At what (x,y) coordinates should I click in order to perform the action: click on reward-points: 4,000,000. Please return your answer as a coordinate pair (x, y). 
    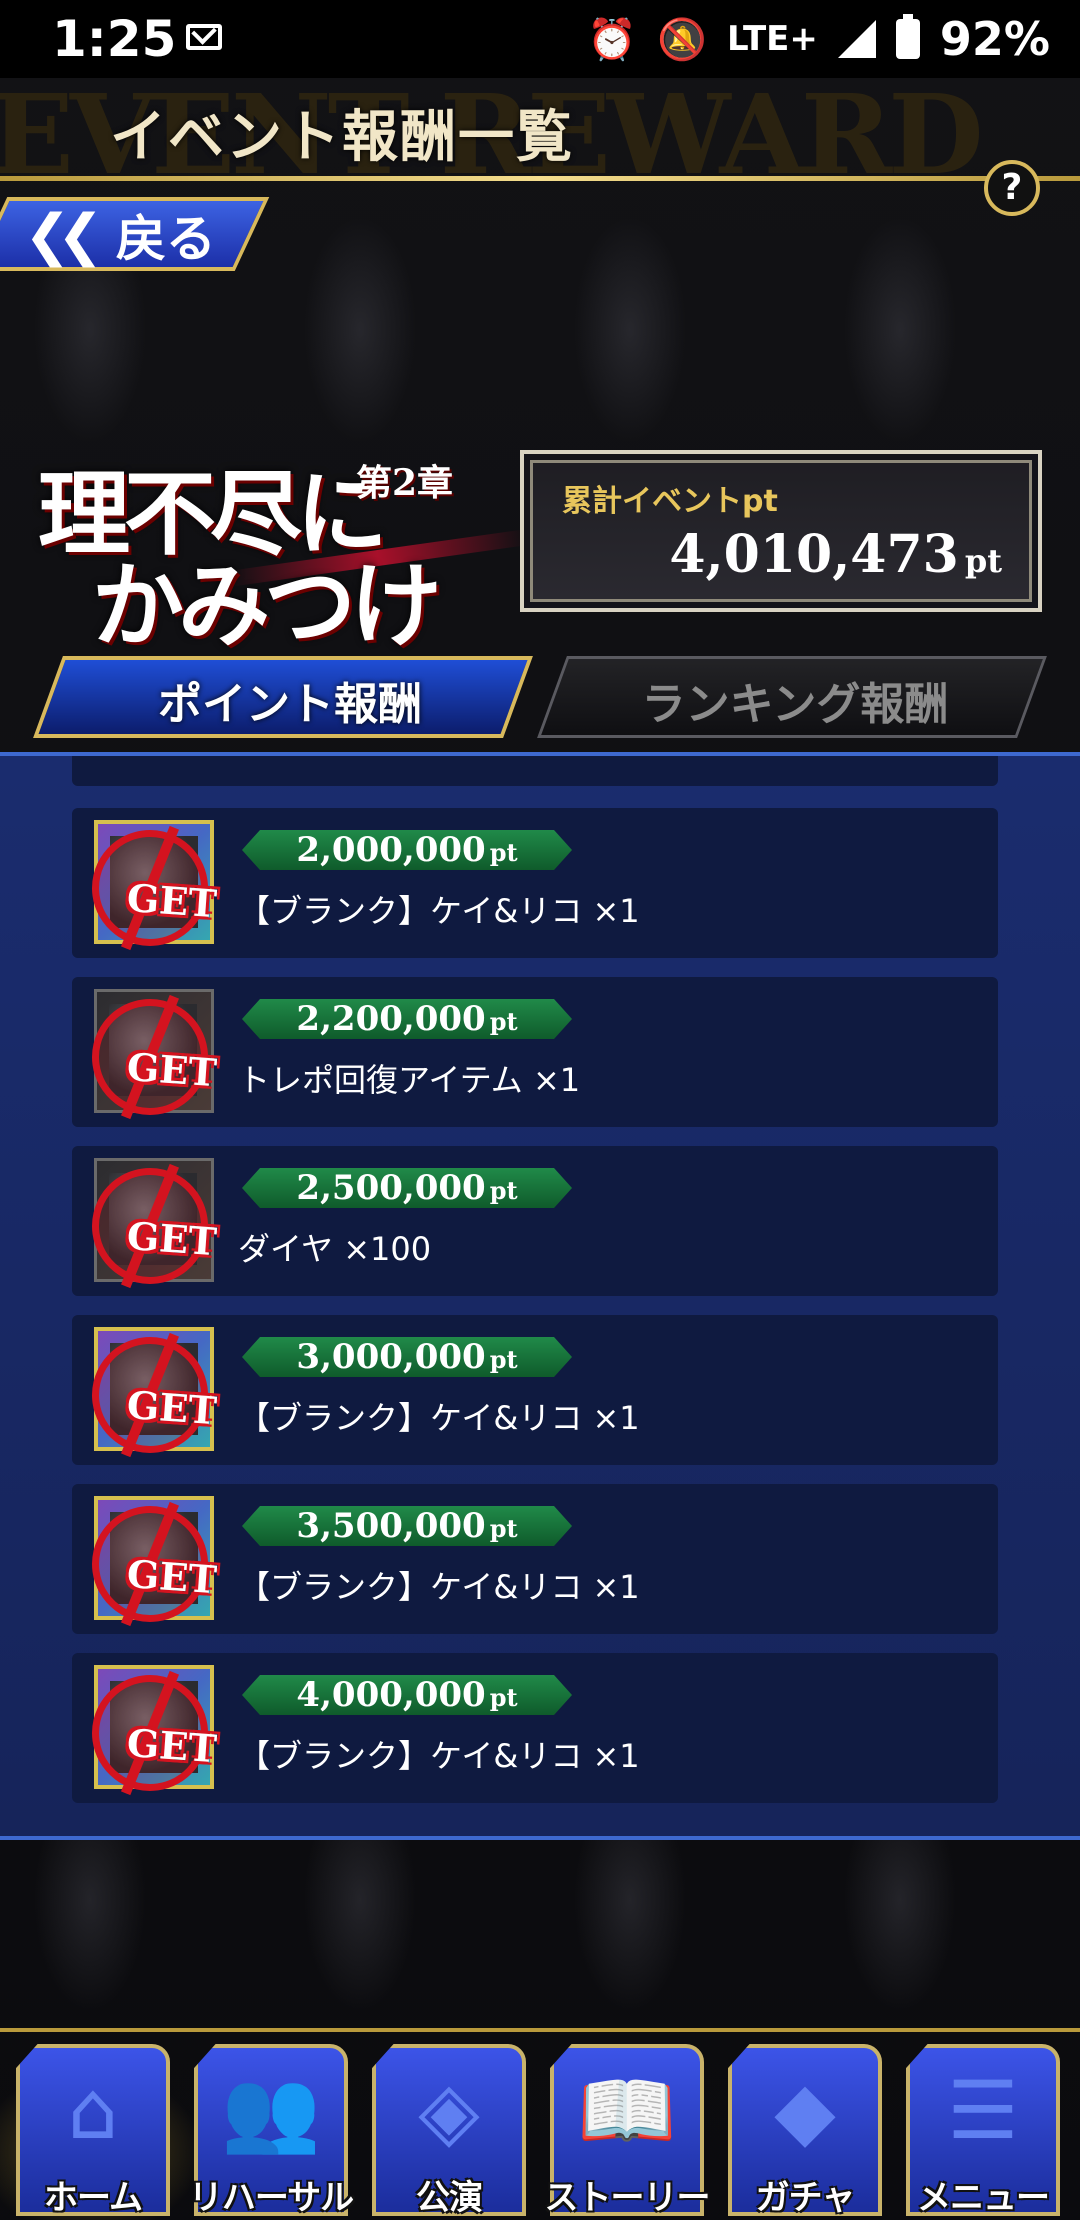
    Looking at the image, I should click on (391, 1695).